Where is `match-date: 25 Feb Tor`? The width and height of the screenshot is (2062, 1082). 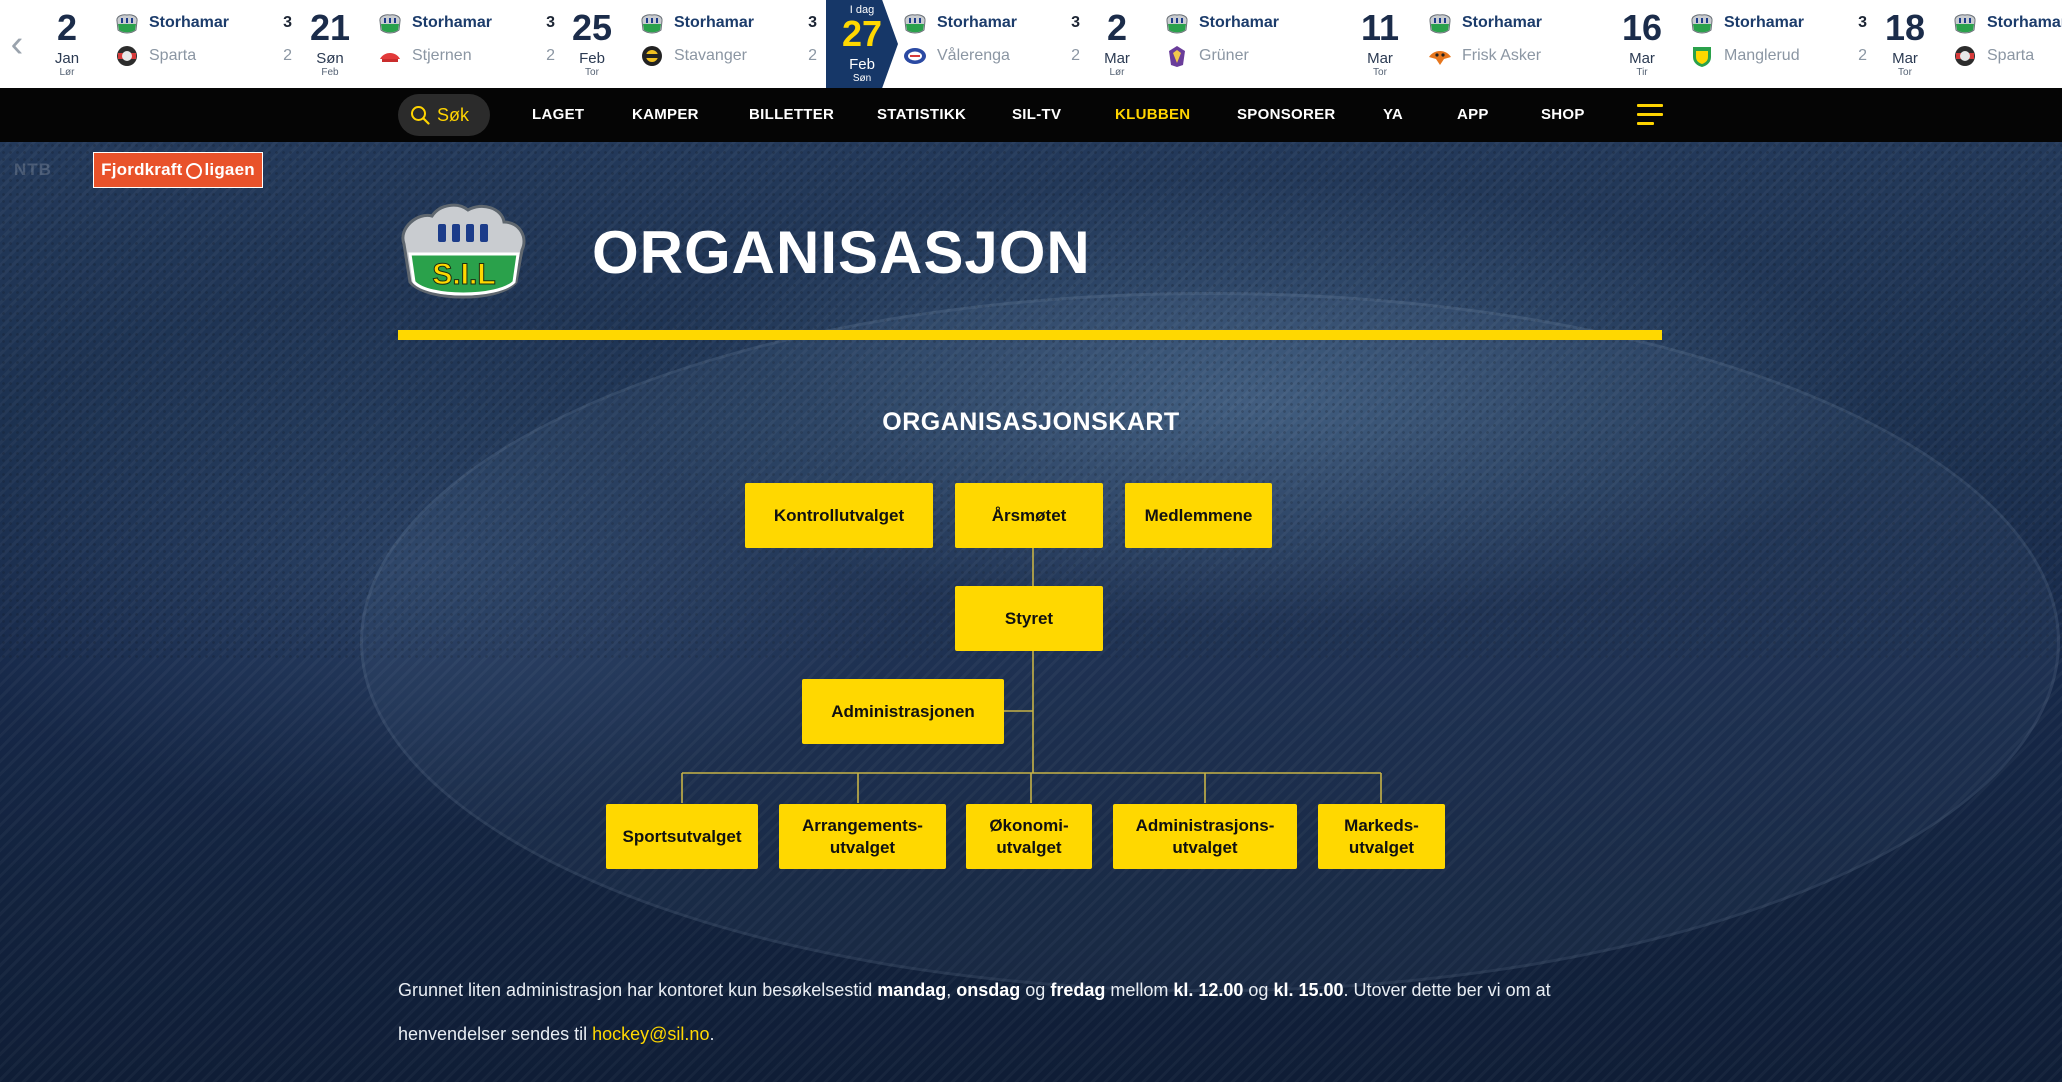
match-date: 25 Feb Tor is located at coordinates (592, 44).